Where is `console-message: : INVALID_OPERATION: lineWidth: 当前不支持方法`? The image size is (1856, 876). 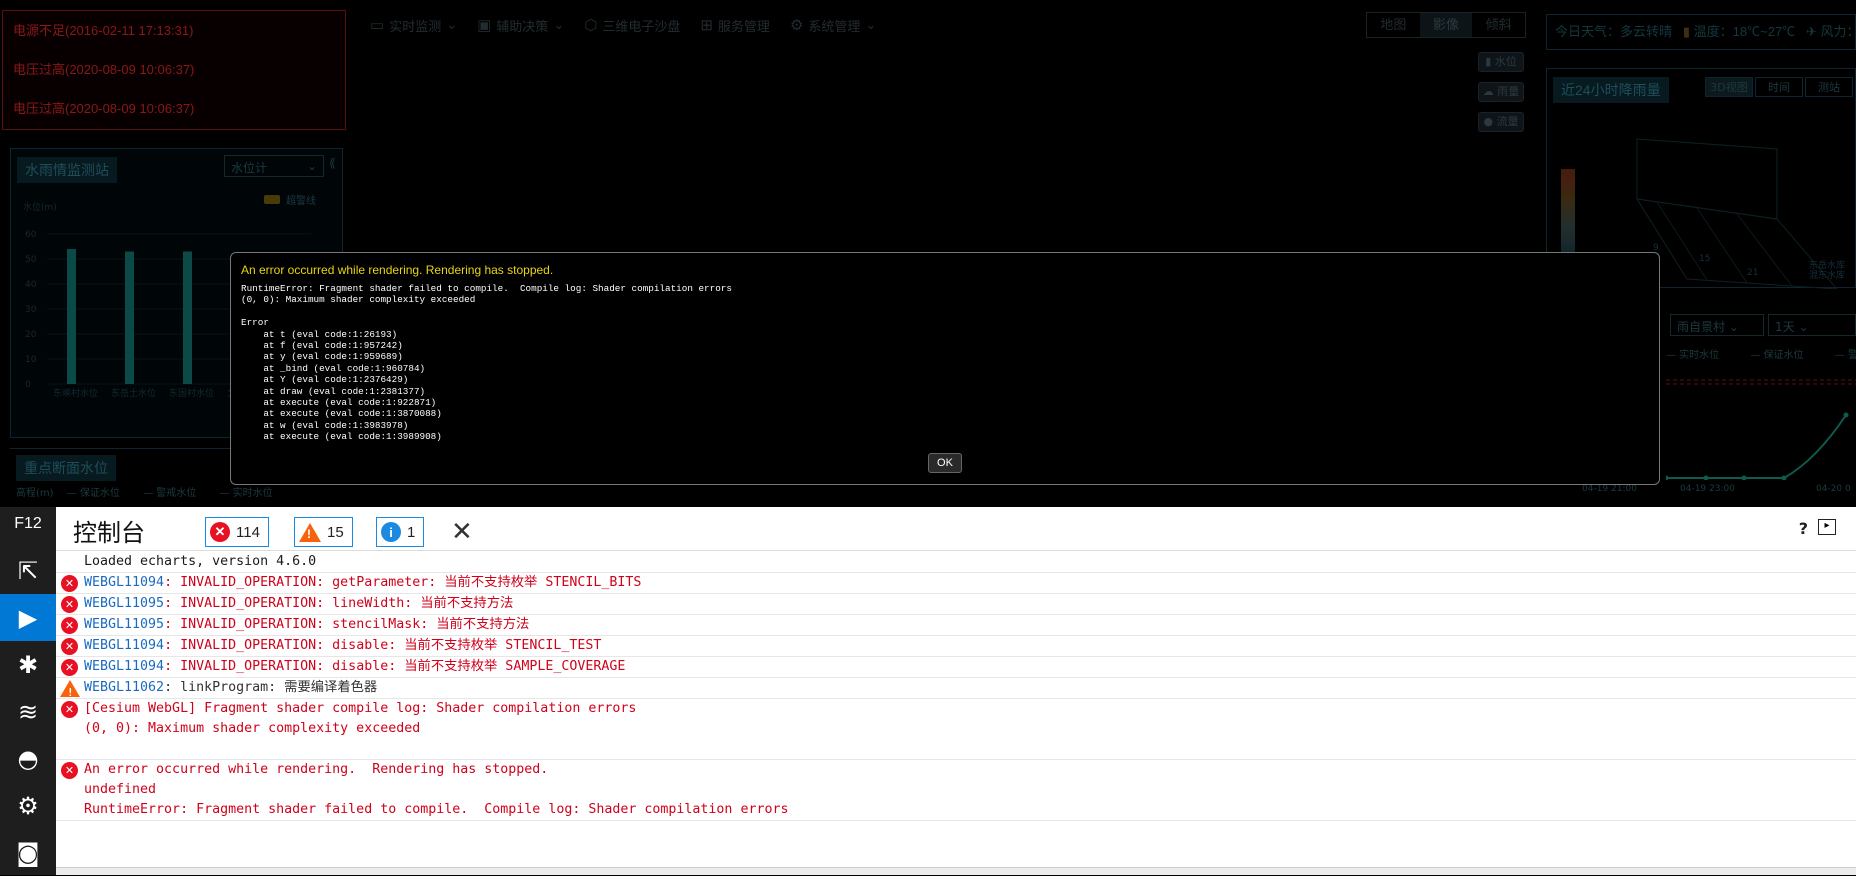 console-message: : INVALID_OPERATION: lineWidth: 当前不支持方法 is located at coordinates (339, 603).